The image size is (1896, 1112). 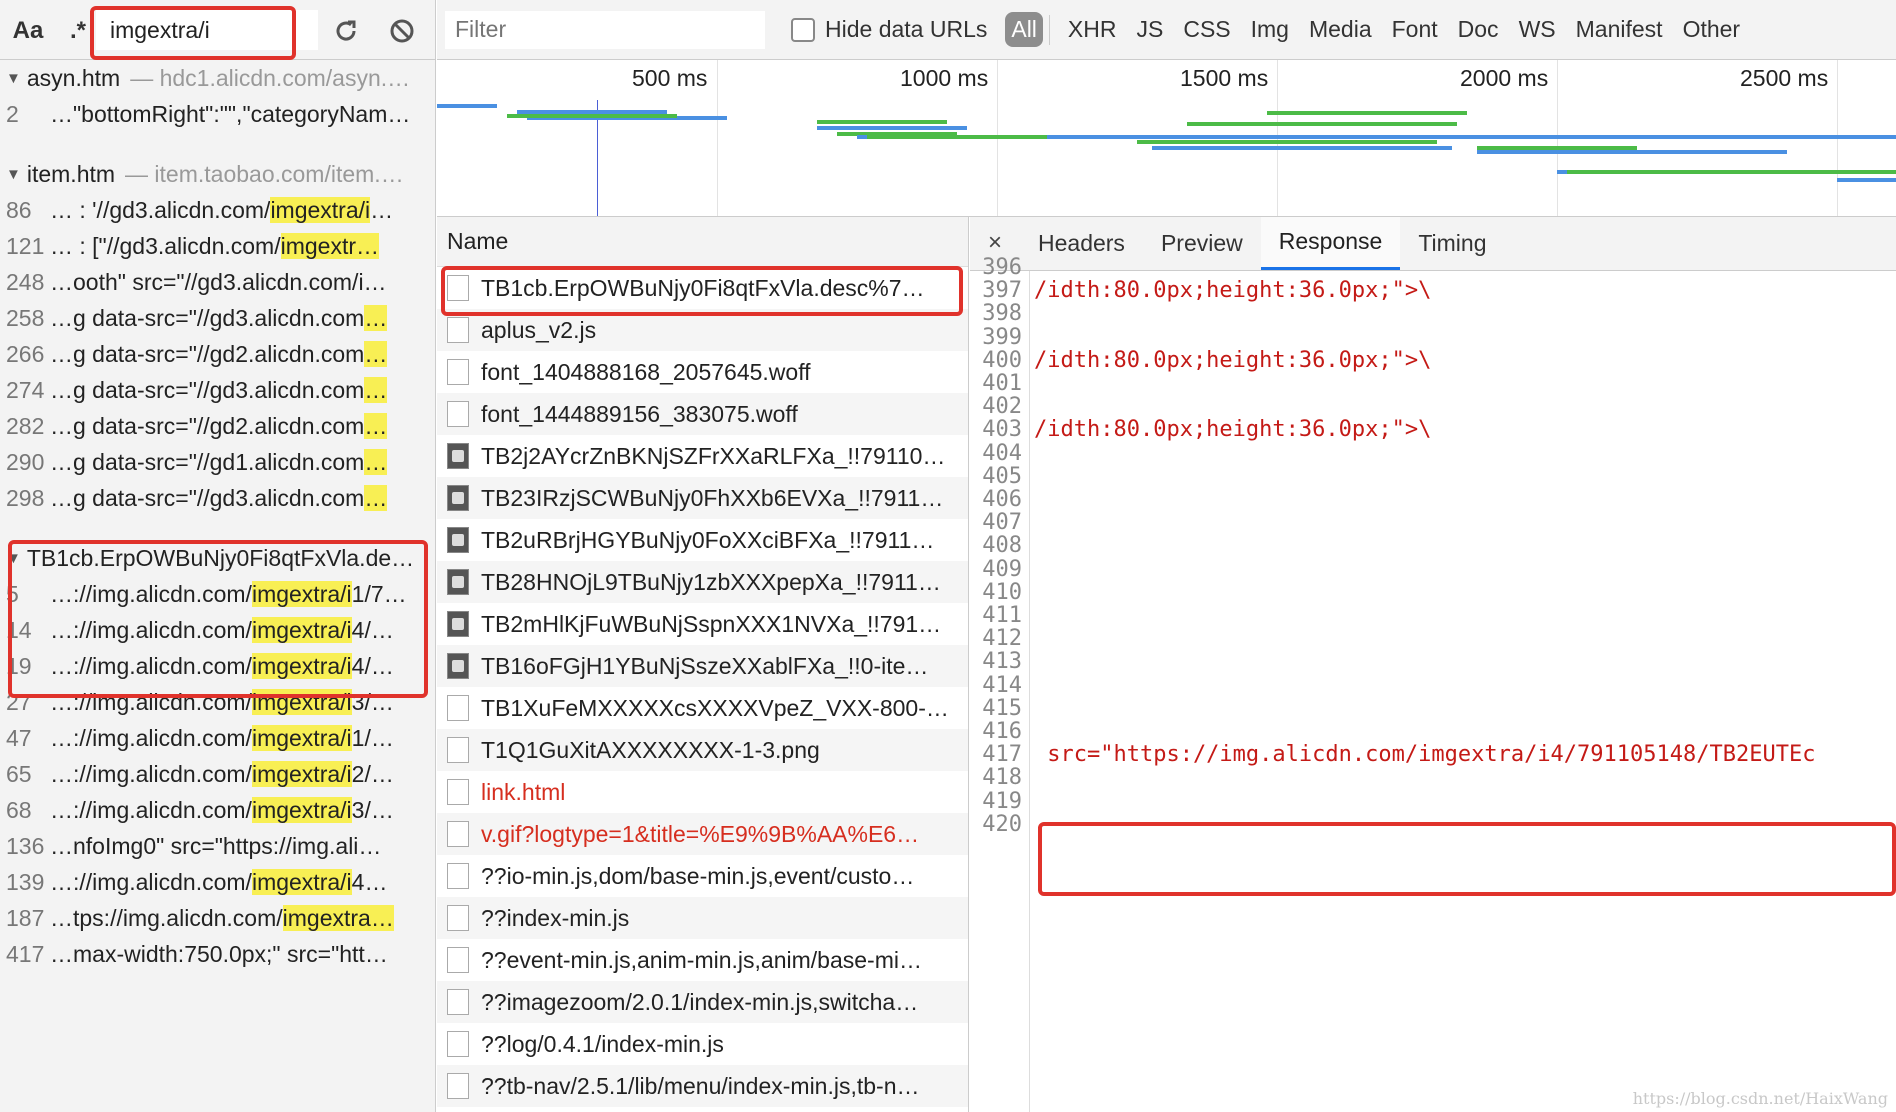 What do you see at coordinates (1452, 243) in the screenshot?
I see `tab-timing: Timing` at bounding box center [1452, 243].